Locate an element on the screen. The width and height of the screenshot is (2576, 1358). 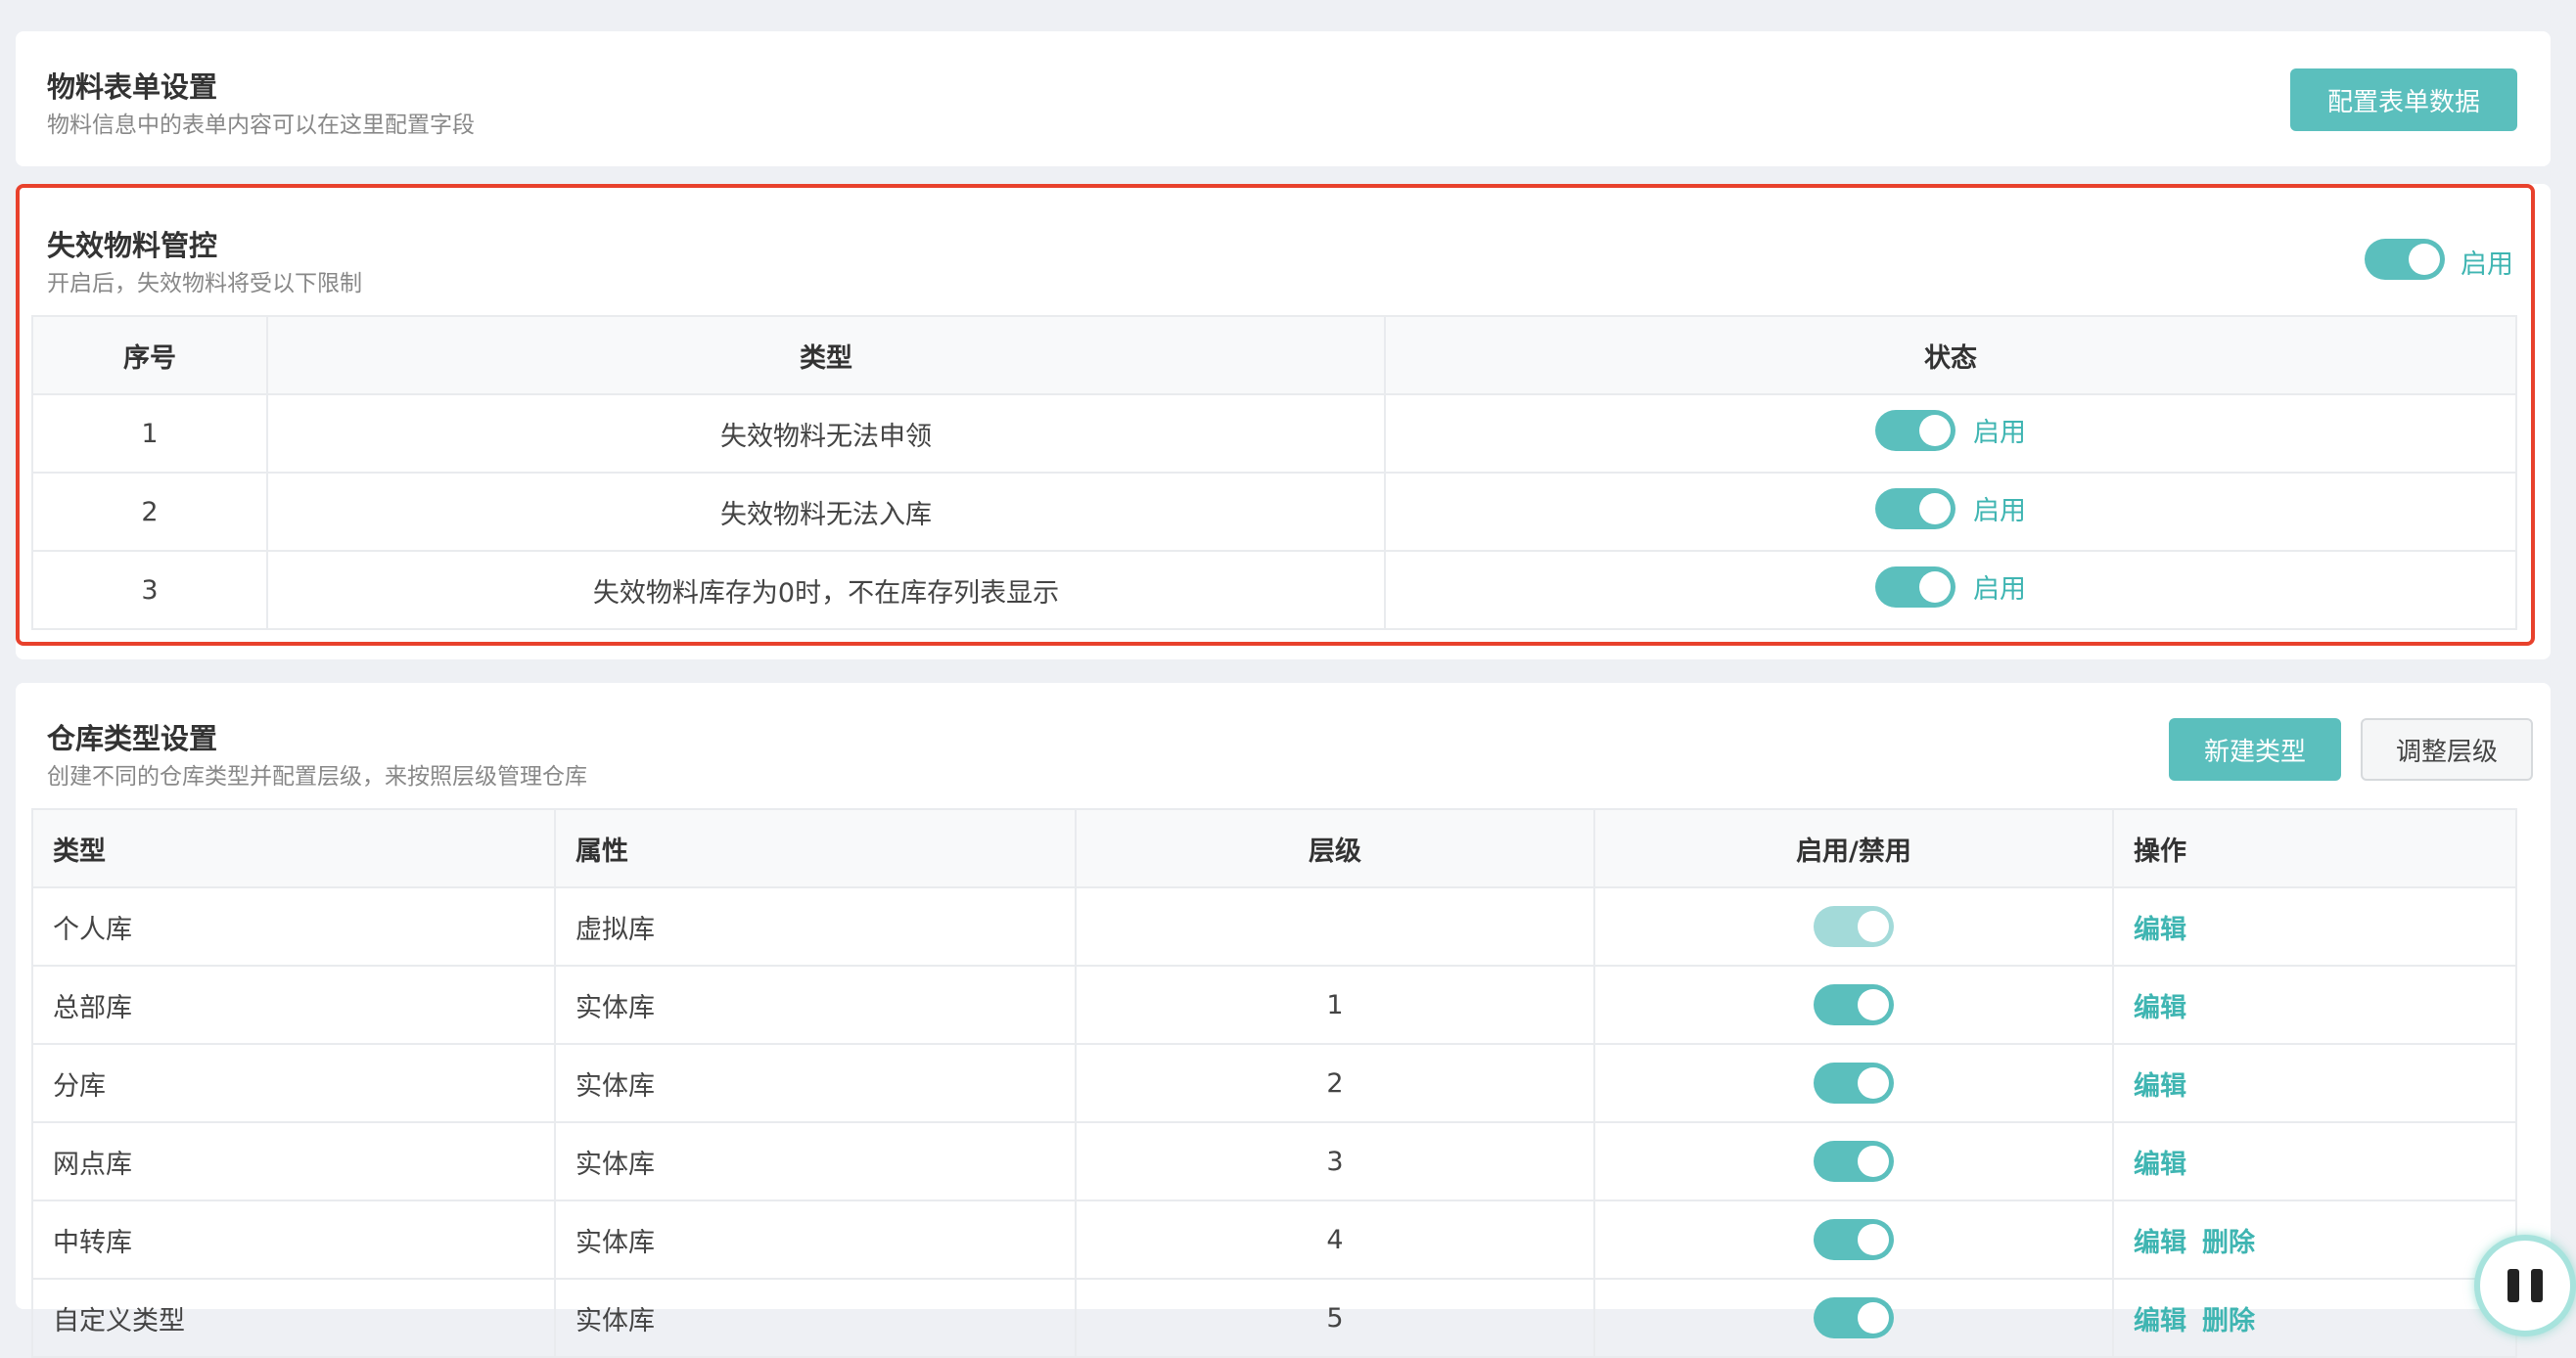
column-header-level: 层级 is located at coordinates (1335, 848).